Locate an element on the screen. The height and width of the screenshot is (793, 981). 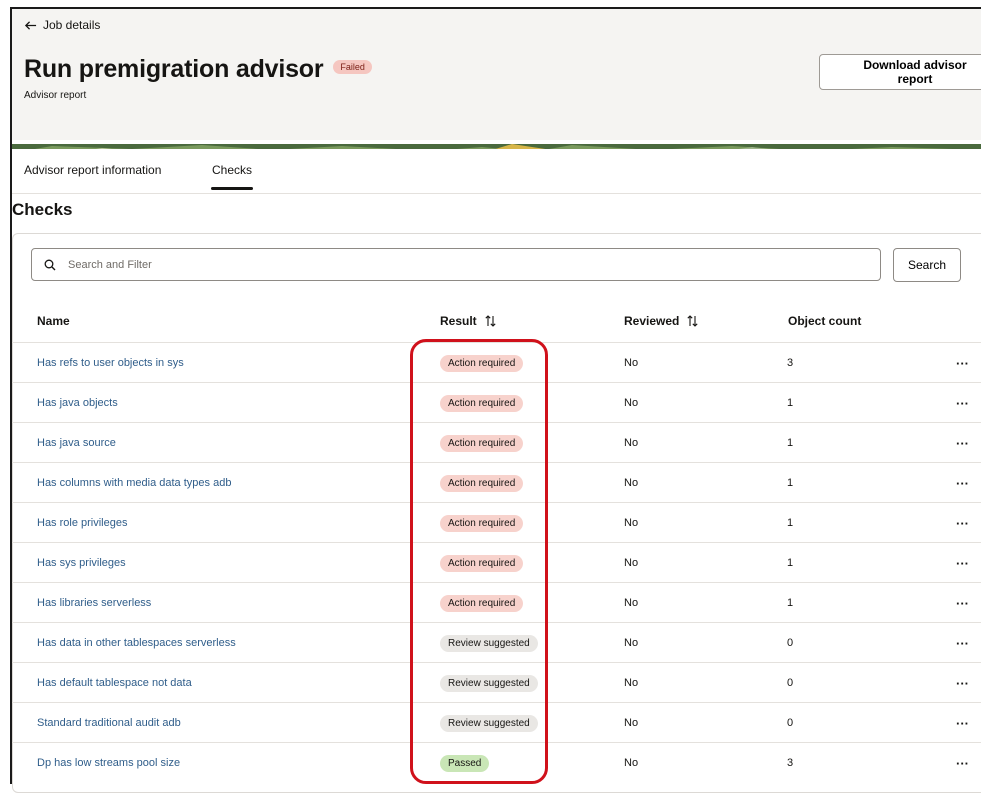
search-input is located at coordinates (458, 264).